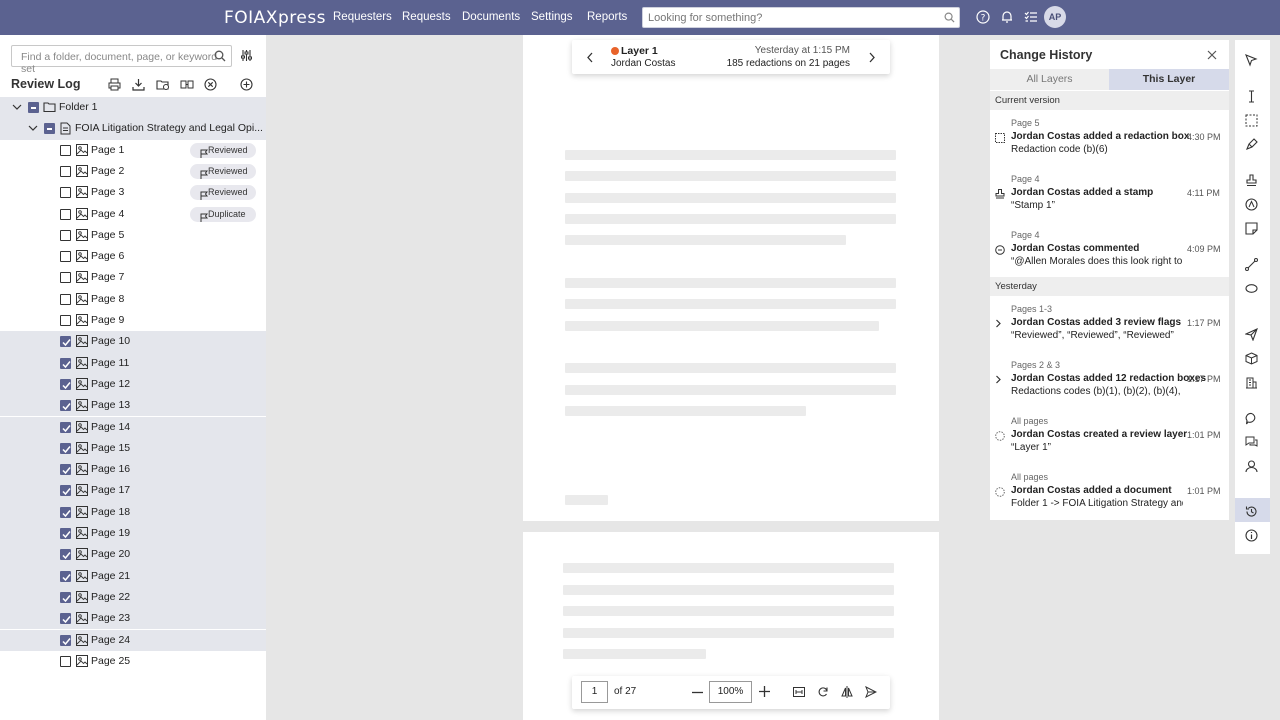 This screenshot has height=720, width=1280. What do you see at coordinates (764, 691) in the screenshot?
I see `zoom-in-icon` at bounding box center [764, 691].